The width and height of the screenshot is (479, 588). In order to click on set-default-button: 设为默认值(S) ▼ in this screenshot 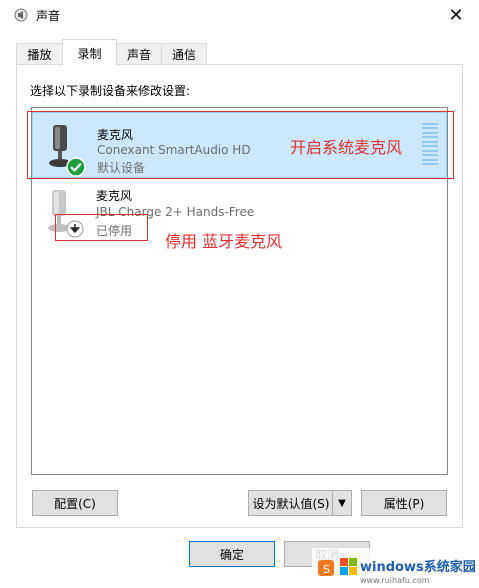, I will do `click(300, 503)`.